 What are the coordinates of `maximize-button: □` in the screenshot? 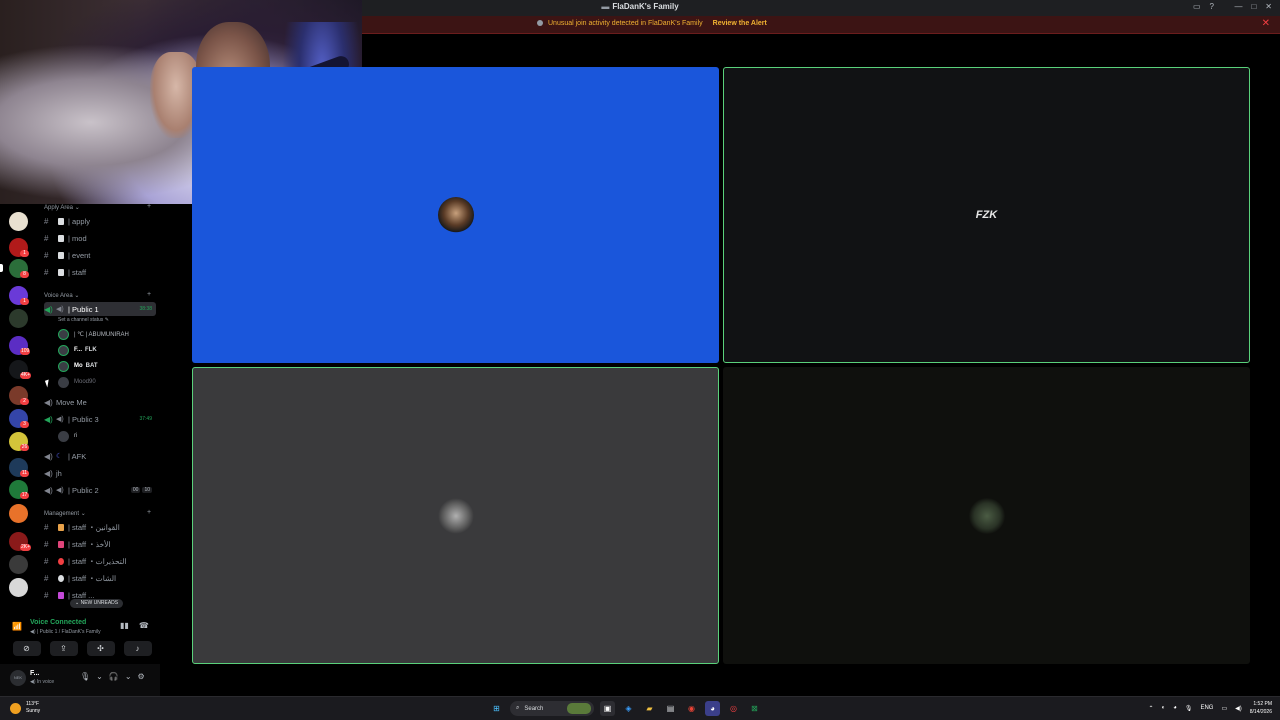 It's located at (1253, 6).